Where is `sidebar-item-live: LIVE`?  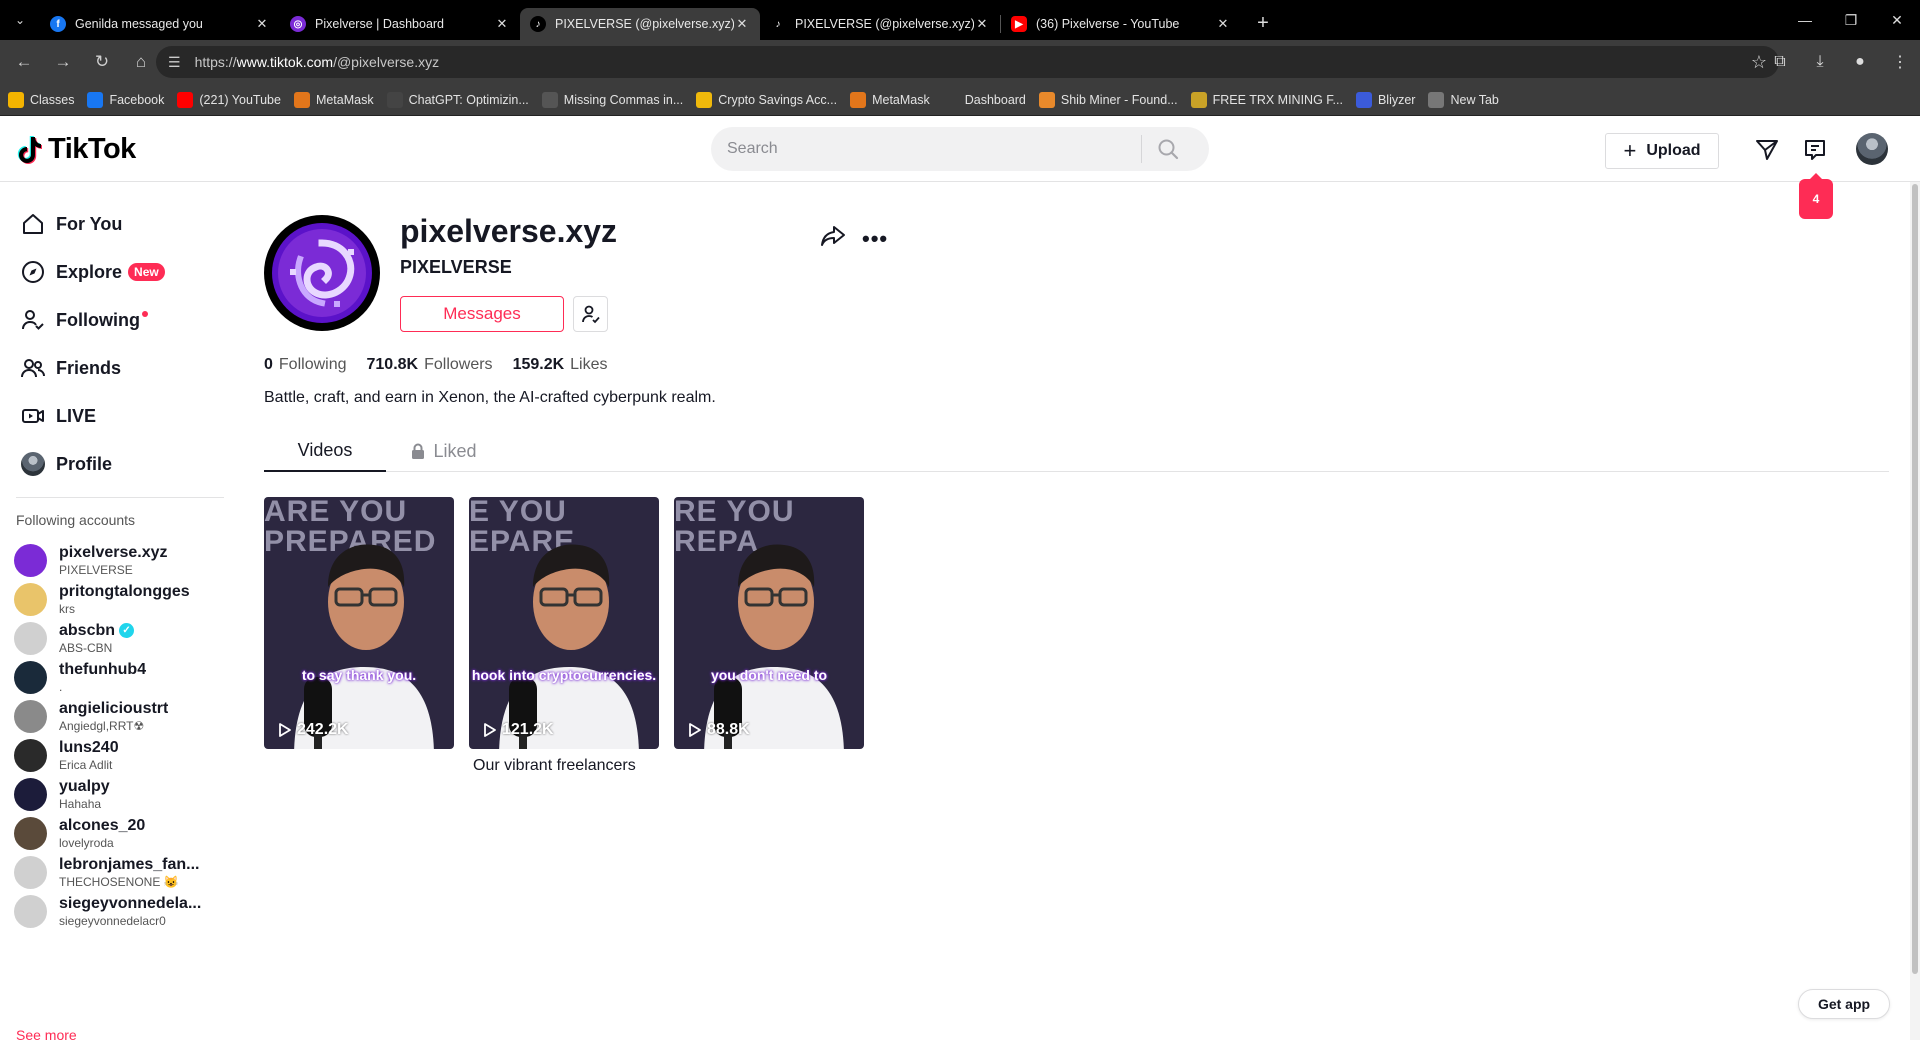 sidebar-item-live: LIVE is located at coordinates (58, 416).